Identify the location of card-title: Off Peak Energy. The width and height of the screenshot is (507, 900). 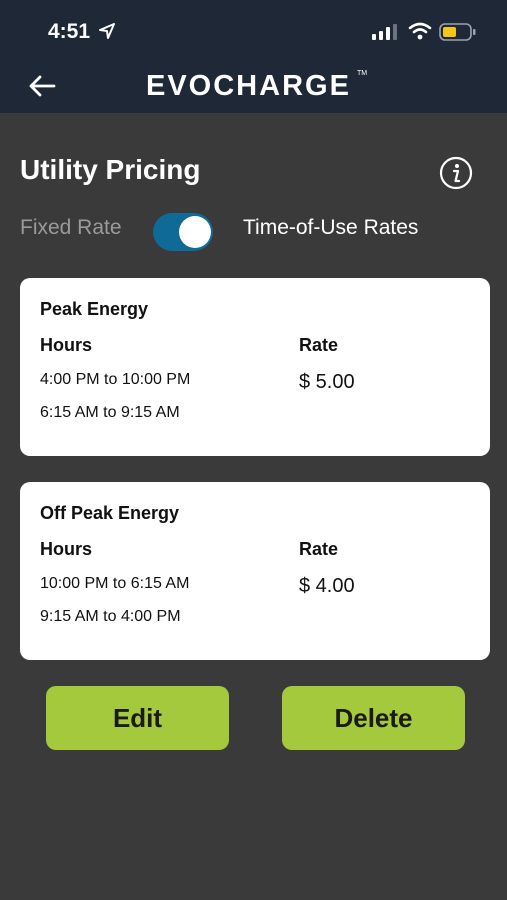
(110, 513).